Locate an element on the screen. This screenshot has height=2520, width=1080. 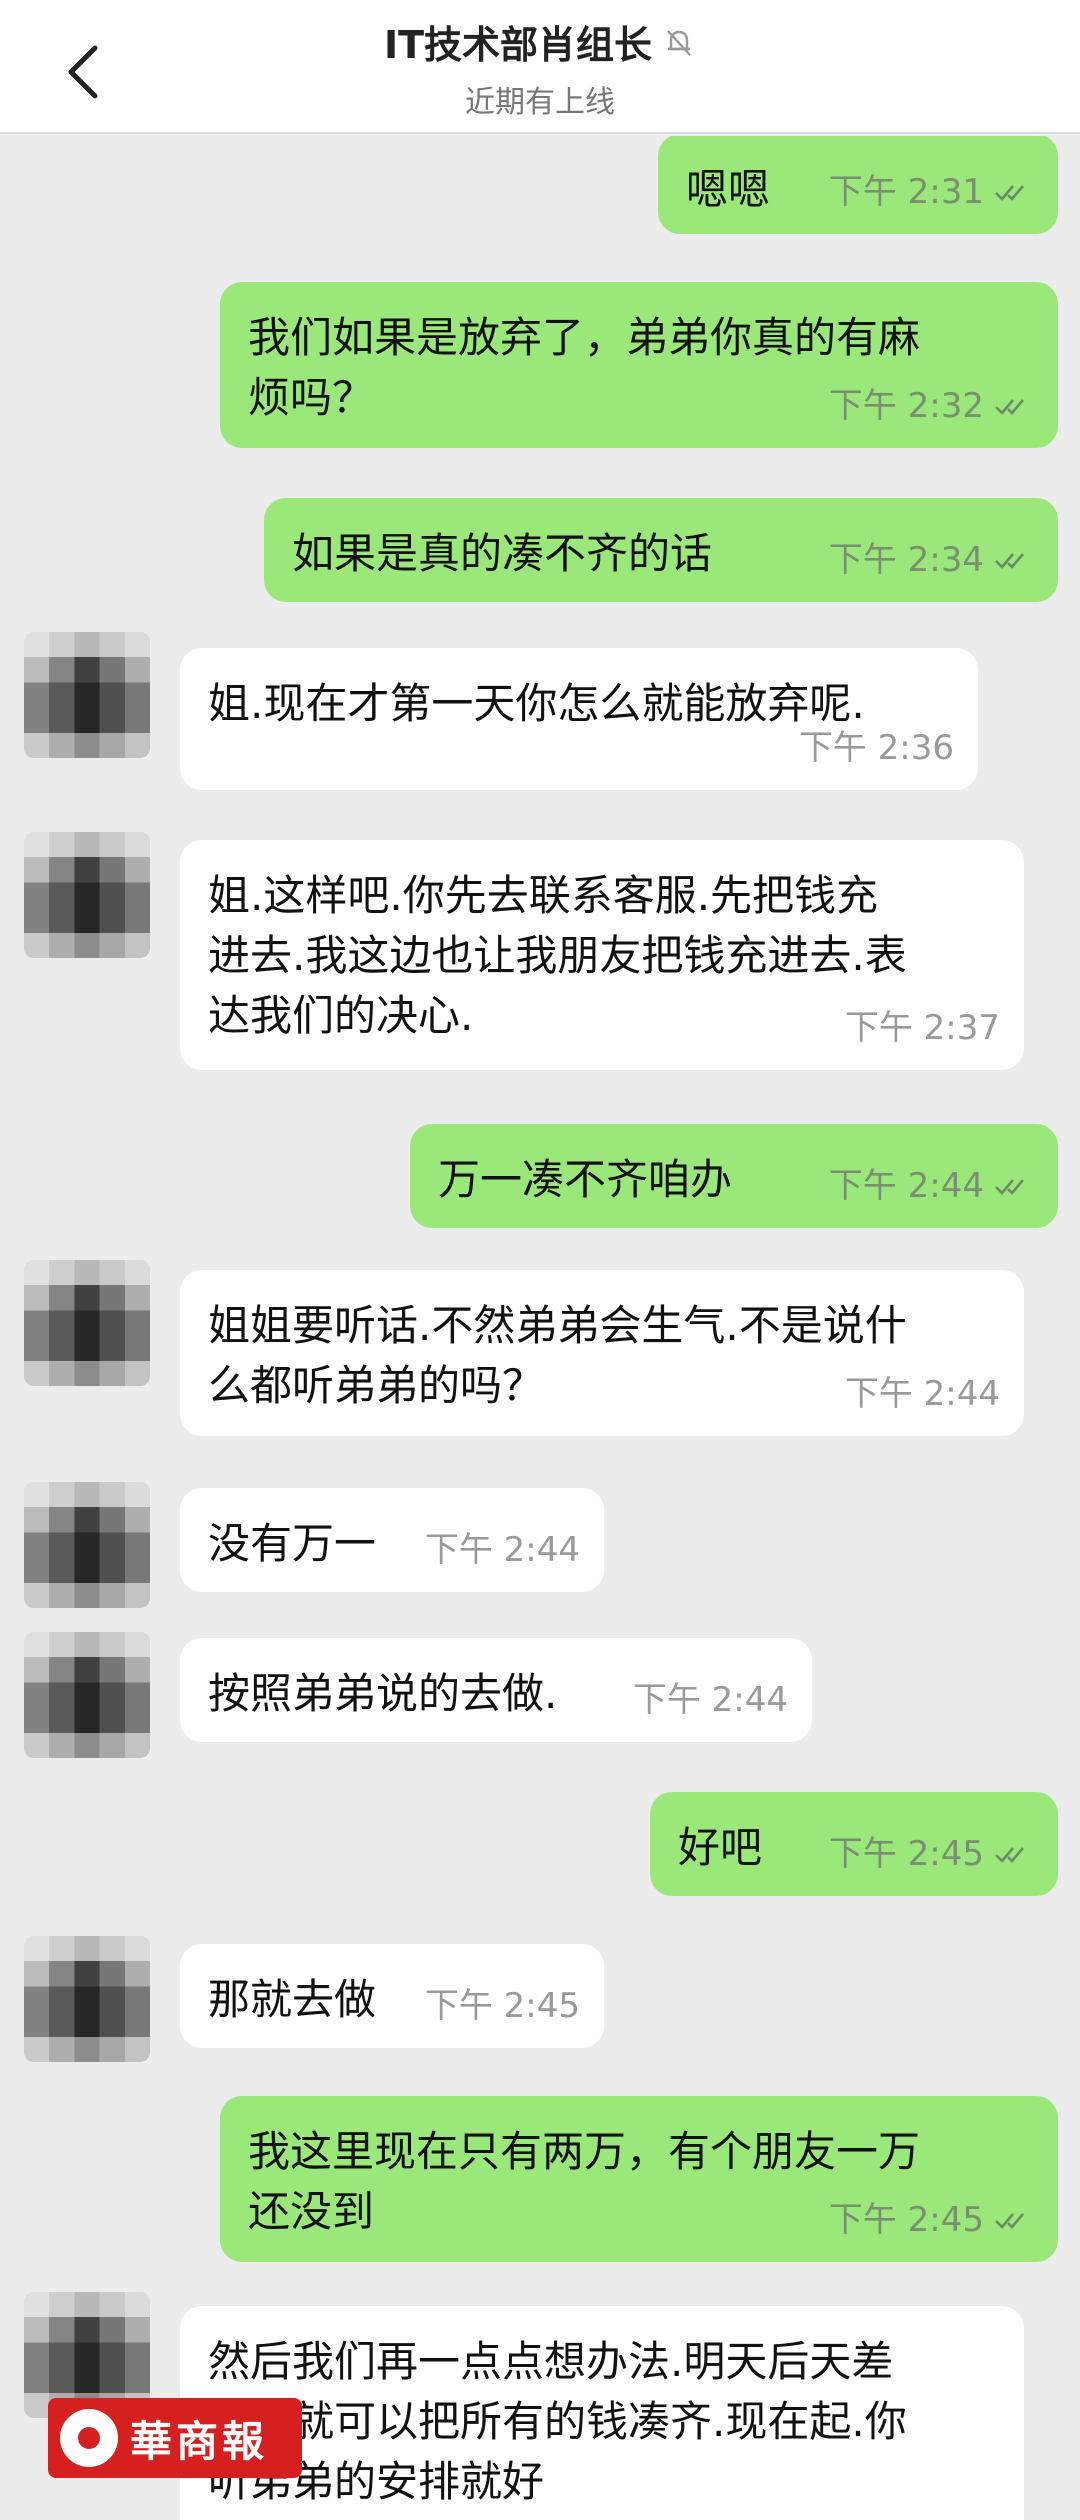
incoming-message: 按照弟弟说的去做. 下午 2:44 is located at coordinates (496, 1690).